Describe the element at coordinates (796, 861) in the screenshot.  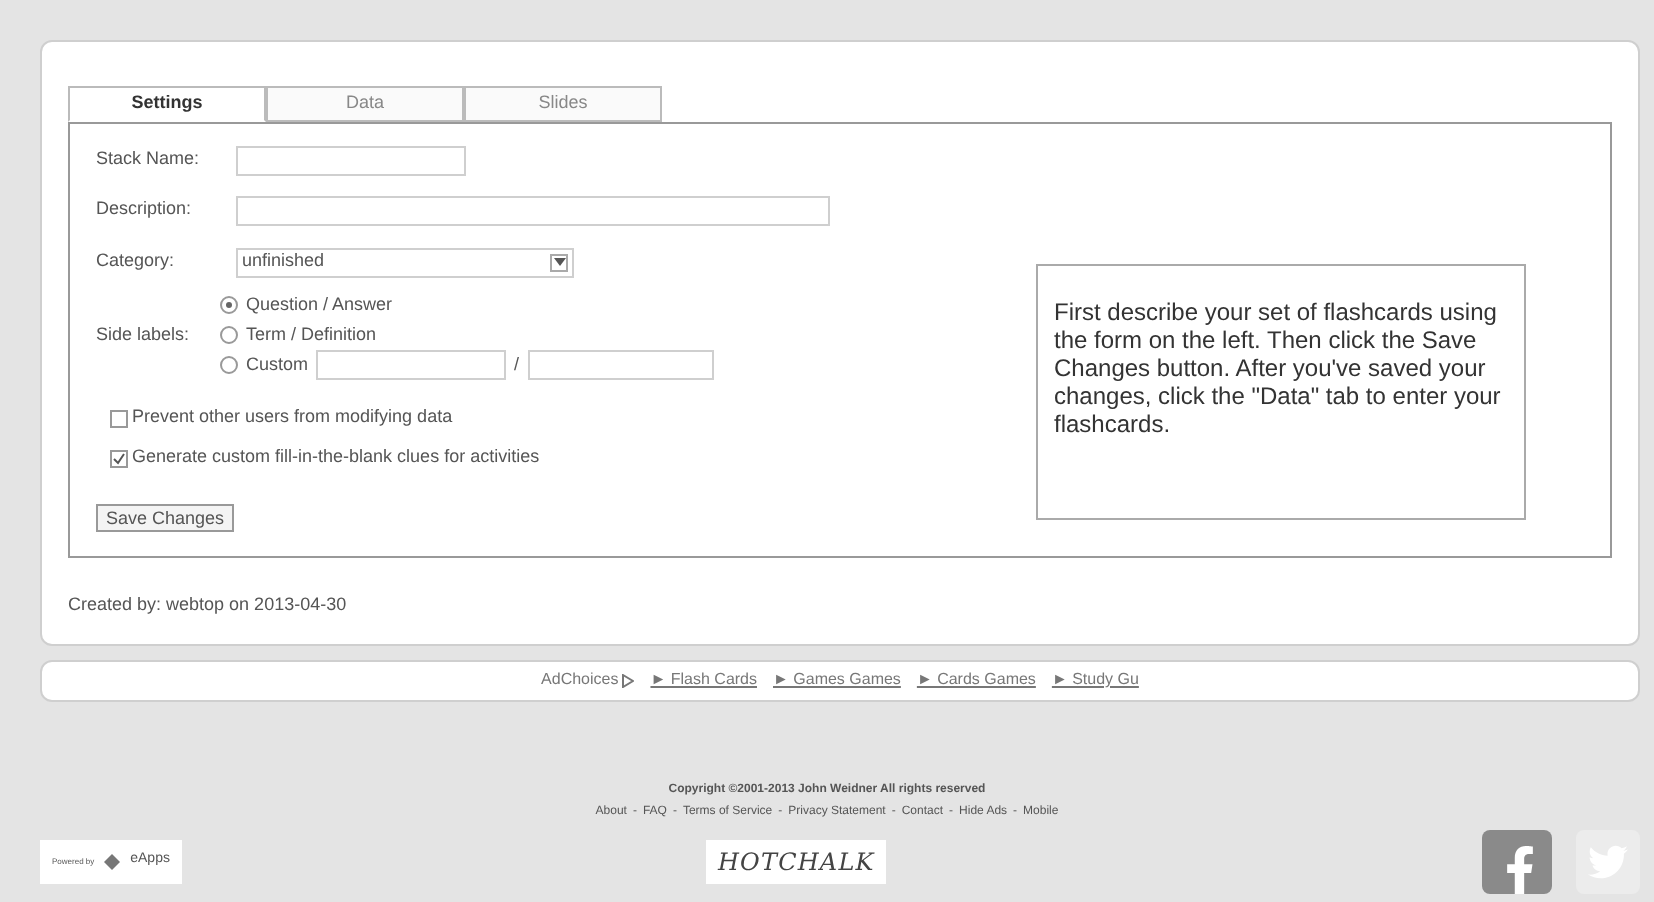
I see `hotchalk-logo: HOTCHALK` at that location.